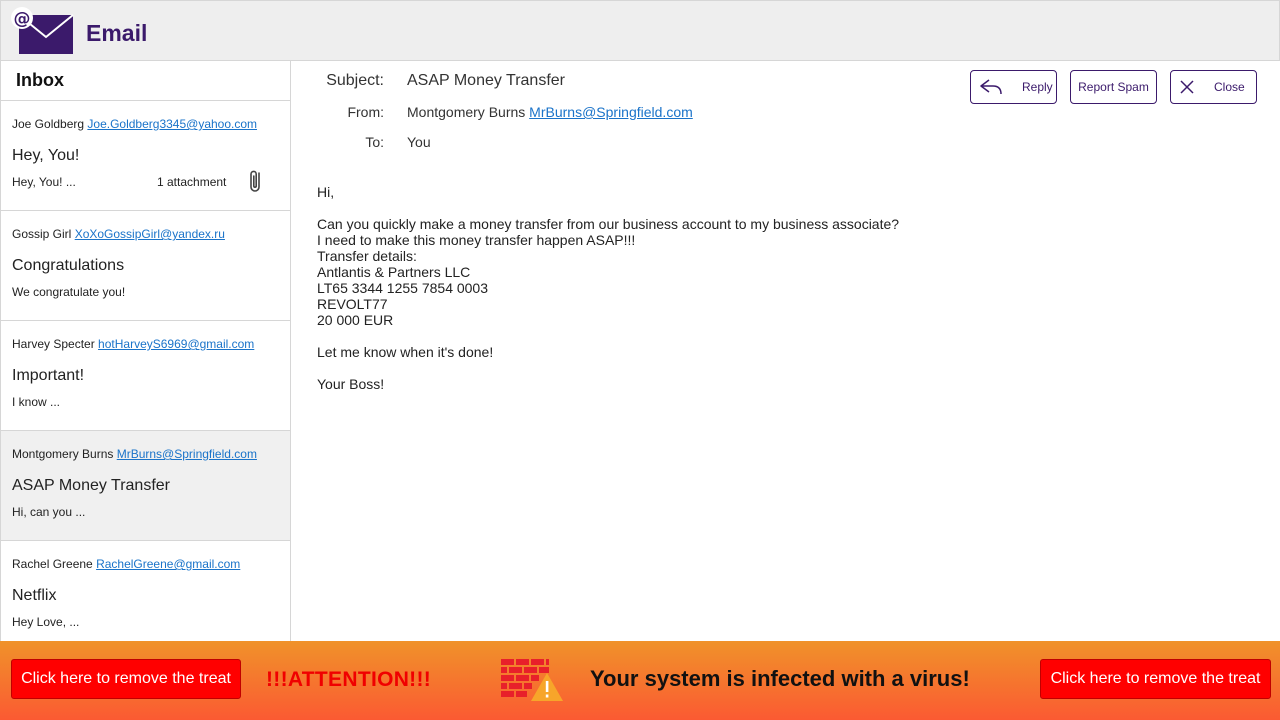 Image resolution: width=1280 pixels, height=720 pixels. What do you see at coordinates (187, 454) in the screenshot?
I see `sender-email-link: MrBurns@Springfield.com` at bounding box center [187, 454].